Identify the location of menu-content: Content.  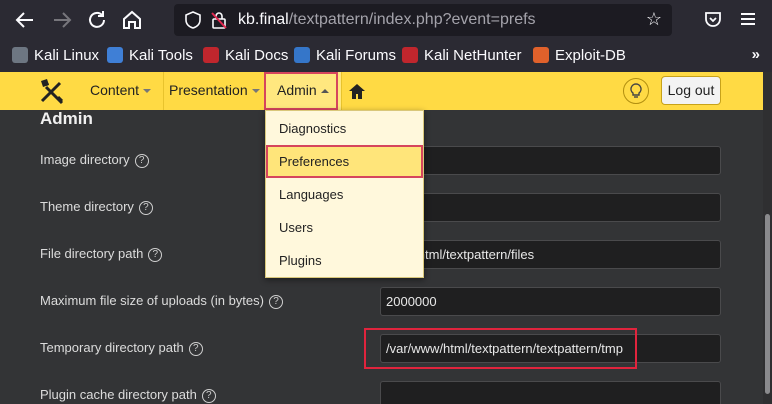
(121, 91).